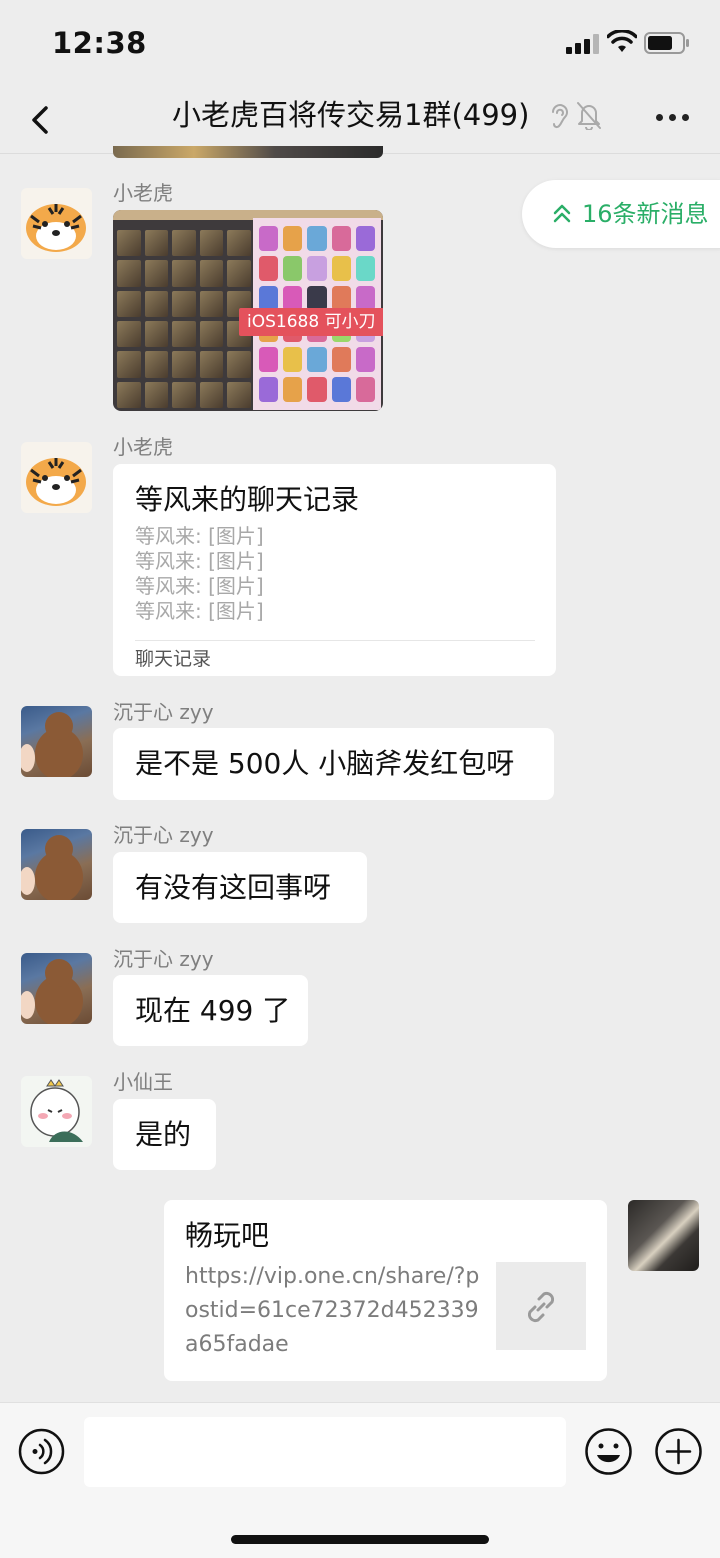  I want to click on mute-bell-icon, so click(589, 116).